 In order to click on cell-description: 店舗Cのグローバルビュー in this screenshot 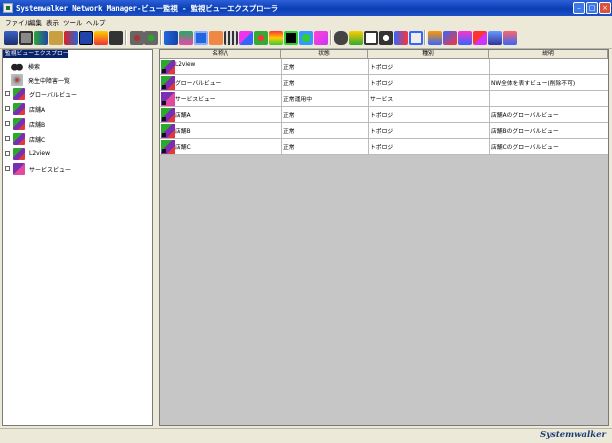, I will do `click(525, 148)`.